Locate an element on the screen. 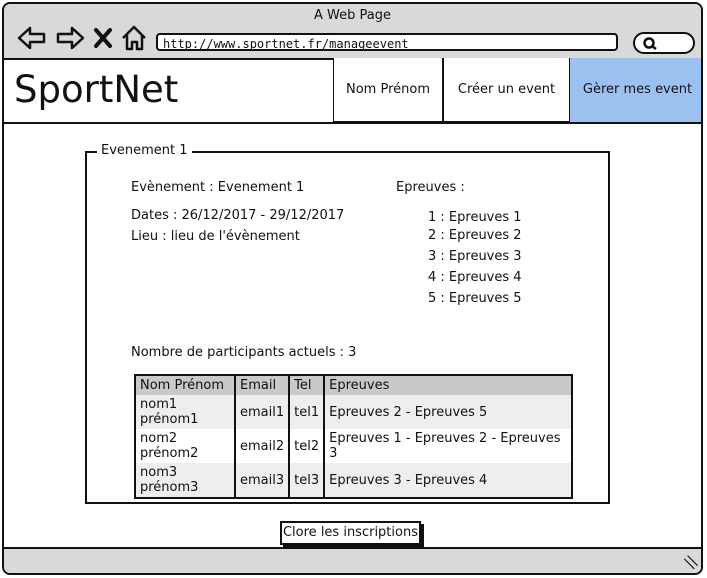  search-icon is located at coordinates (650, 43).